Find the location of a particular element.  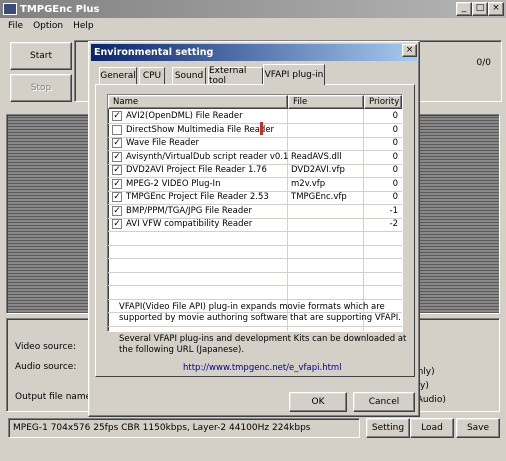

tab-sound: Sound is located at coordinates (189, 75).